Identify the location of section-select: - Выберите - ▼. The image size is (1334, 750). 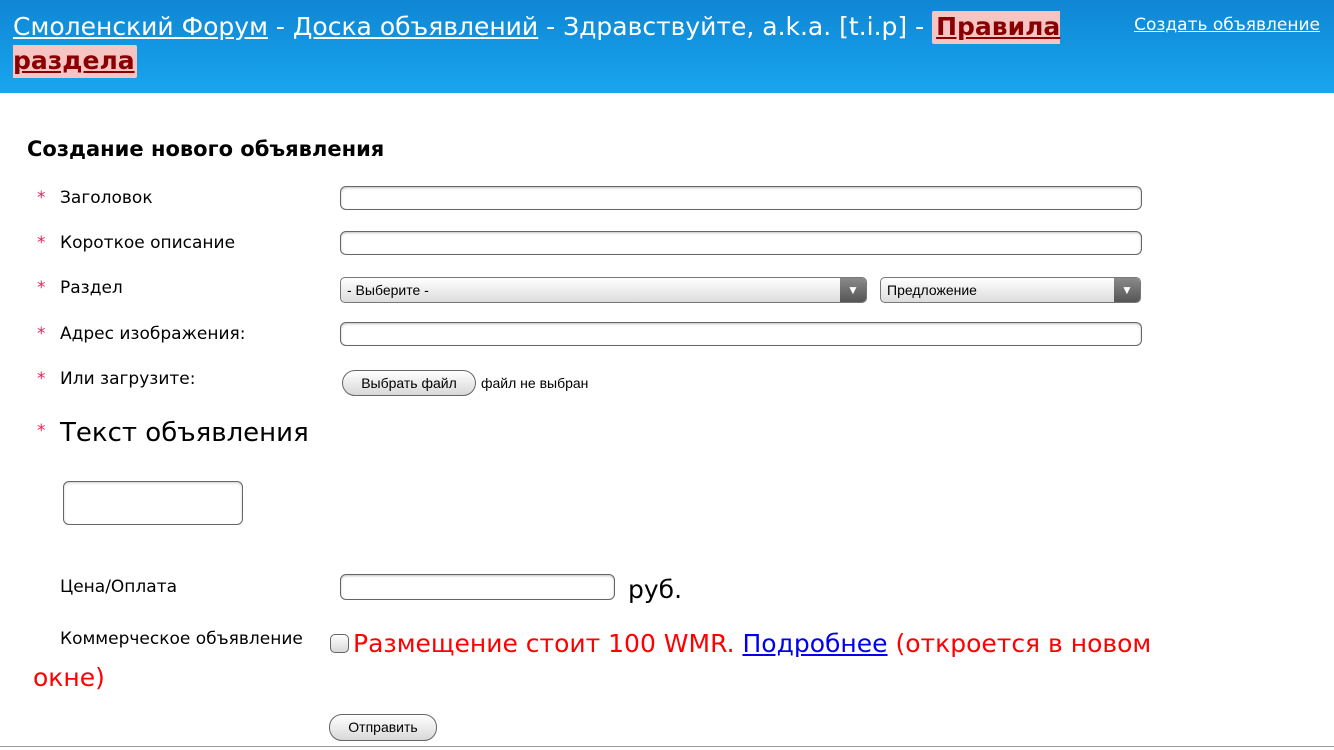
(603, 290).